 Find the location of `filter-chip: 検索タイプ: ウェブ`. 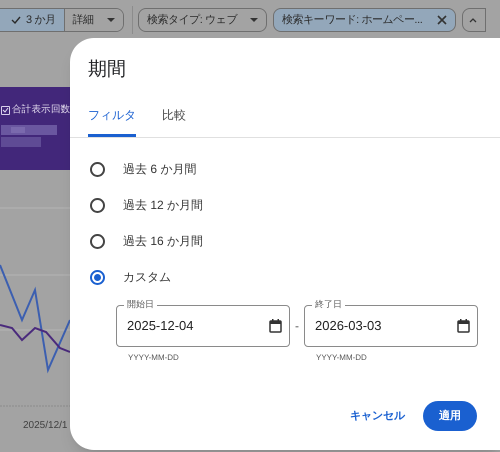

filter-chip: 検索タイプ: ウェブ is located at coordinates (202, 20).